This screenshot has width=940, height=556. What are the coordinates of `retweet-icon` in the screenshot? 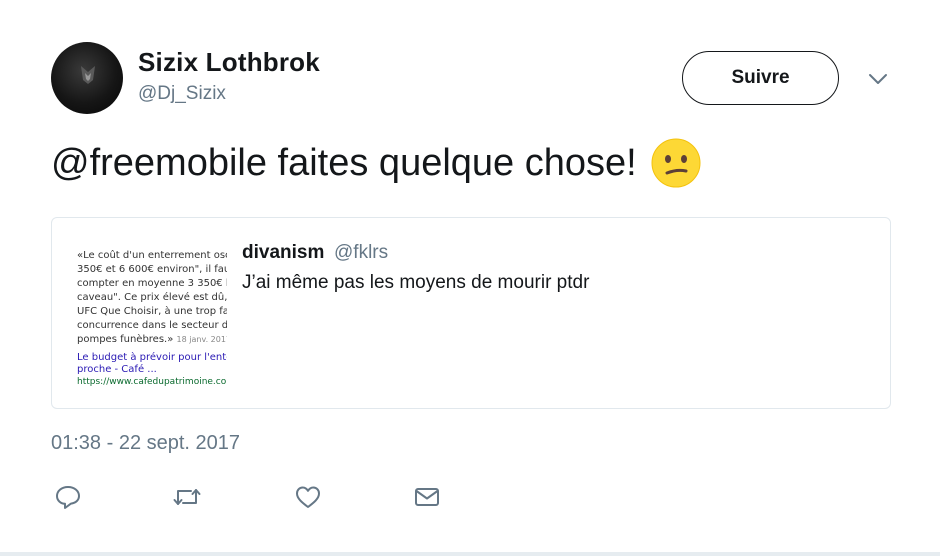 It's located at (187, 497).